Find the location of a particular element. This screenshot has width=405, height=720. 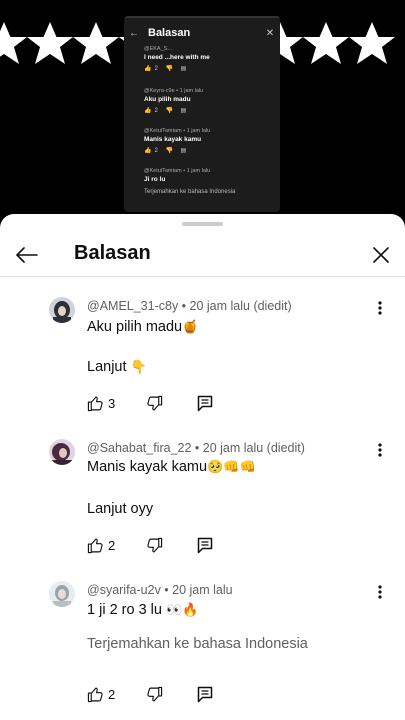

comment-actions: 3 is located at coordinates (157, 403).